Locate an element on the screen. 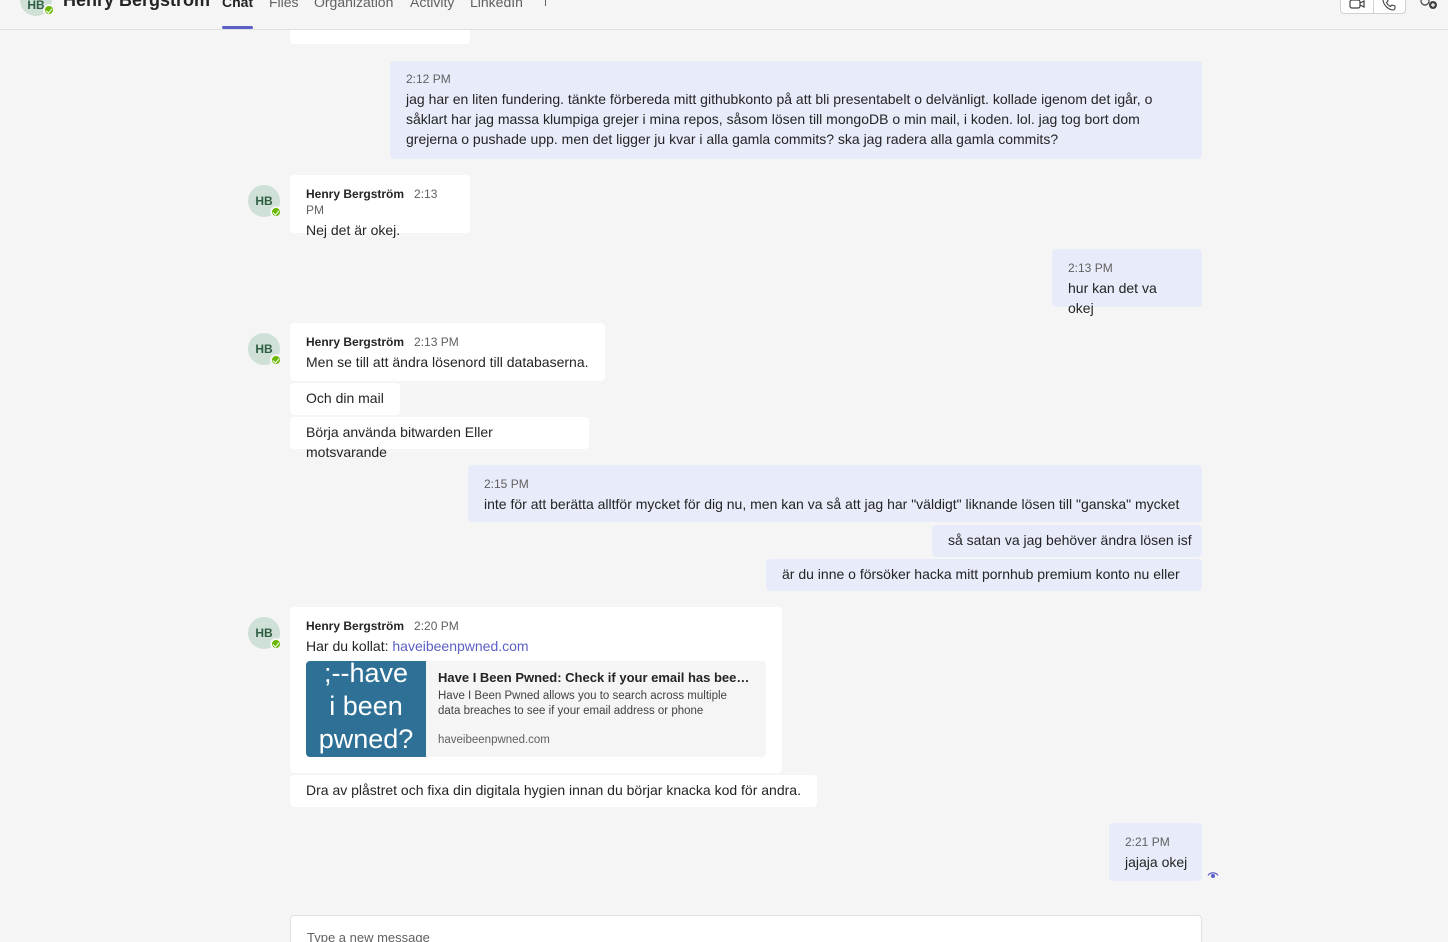 The width and height of the screenshot is (1448, 942). message-text: Och din mail is located at coordinates (345, 398).